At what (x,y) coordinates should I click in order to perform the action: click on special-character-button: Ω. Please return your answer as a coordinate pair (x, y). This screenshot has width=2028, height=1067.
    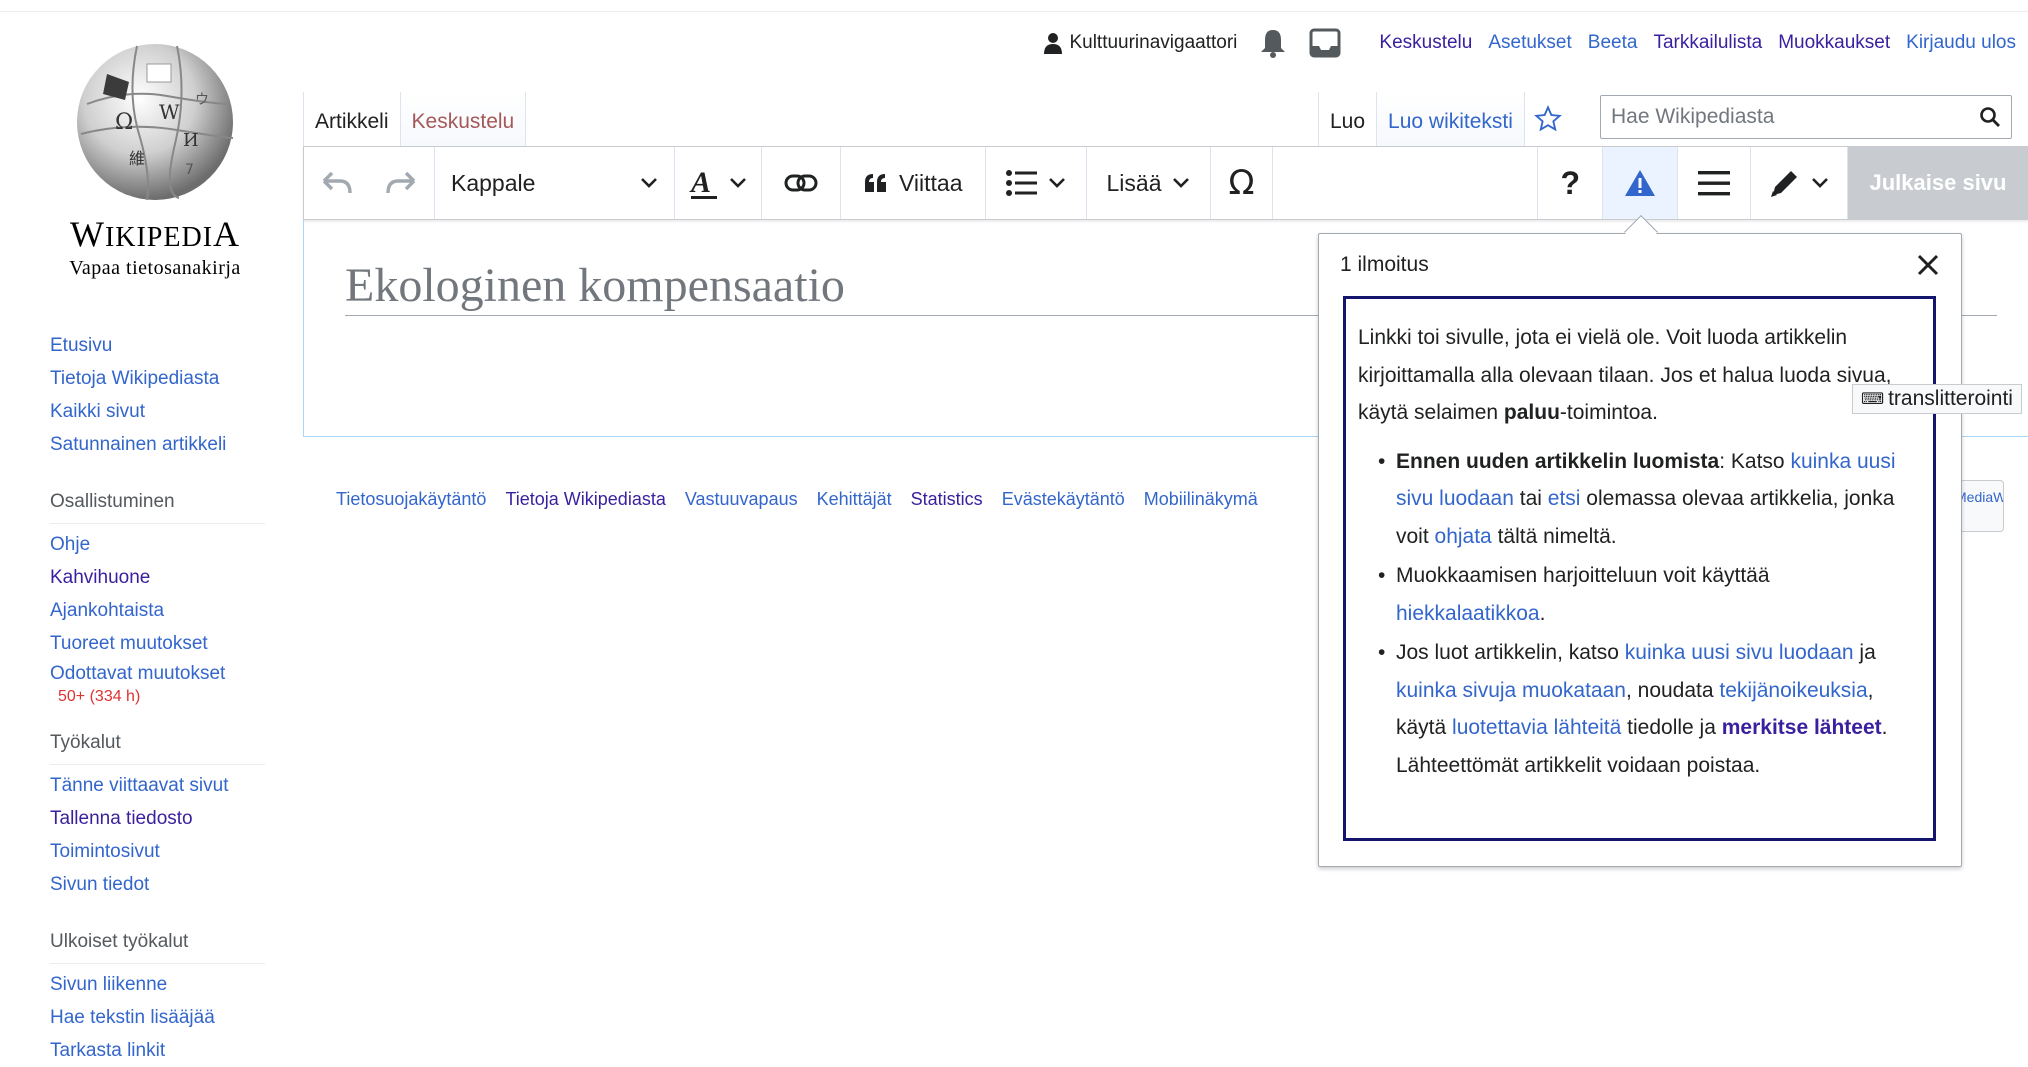
    Looking at the image, I should click on (1242, 183).